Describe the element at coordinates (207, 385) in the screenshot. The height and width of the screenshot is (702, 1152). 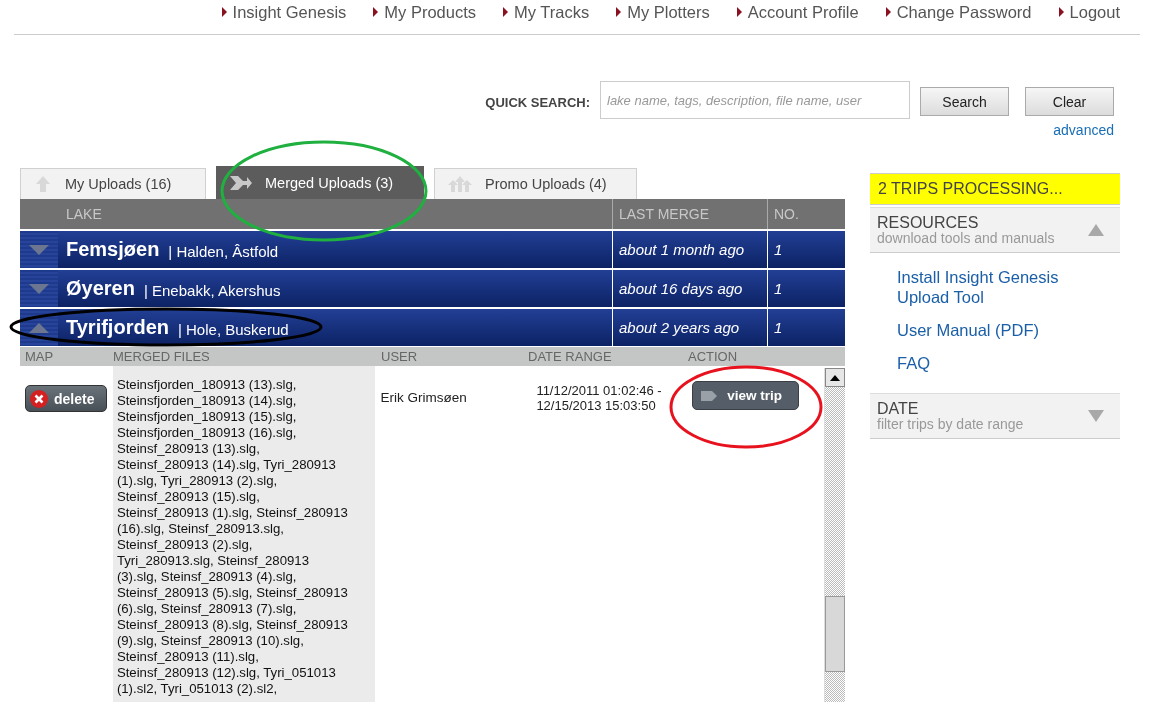
I see `file-list-line: Steinsfjorden_180913 (13).slg,` at that location.